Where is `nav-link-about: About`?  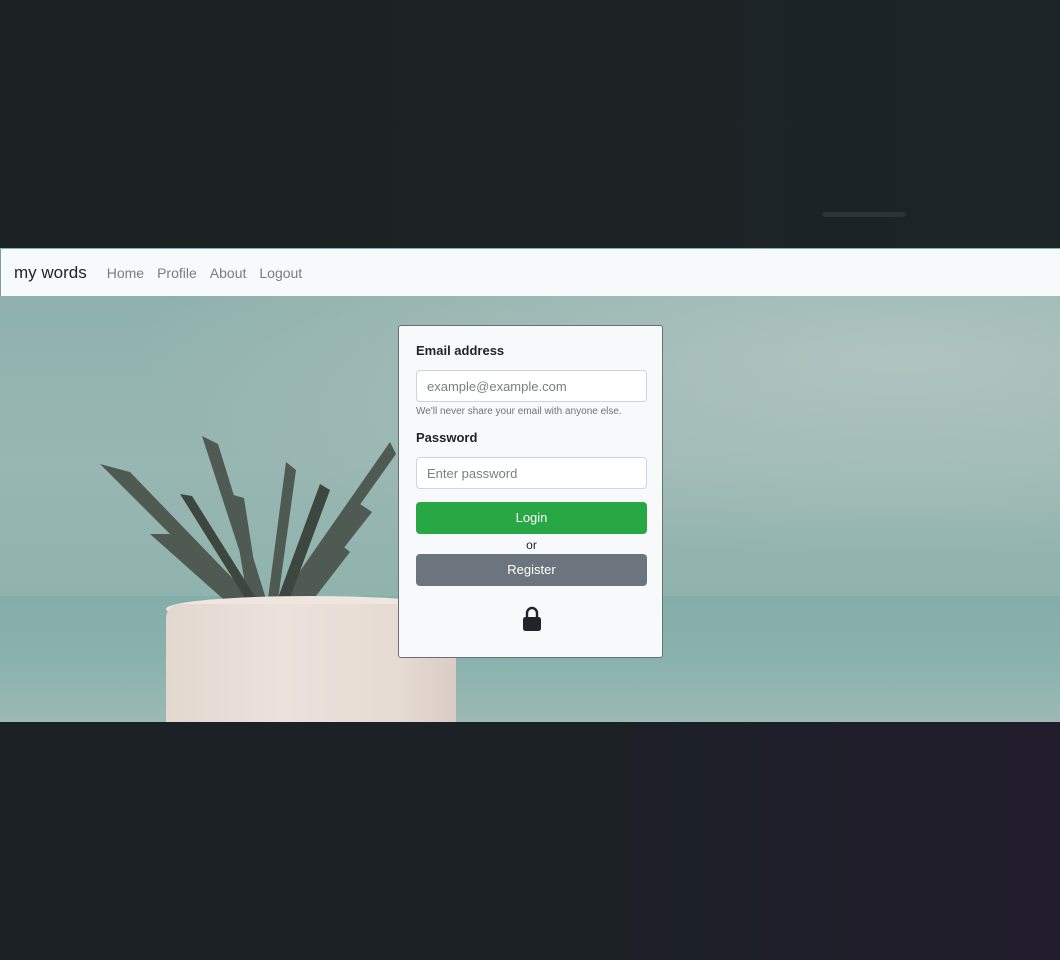
nav-link-about: About is located at coordinates (228, 273).